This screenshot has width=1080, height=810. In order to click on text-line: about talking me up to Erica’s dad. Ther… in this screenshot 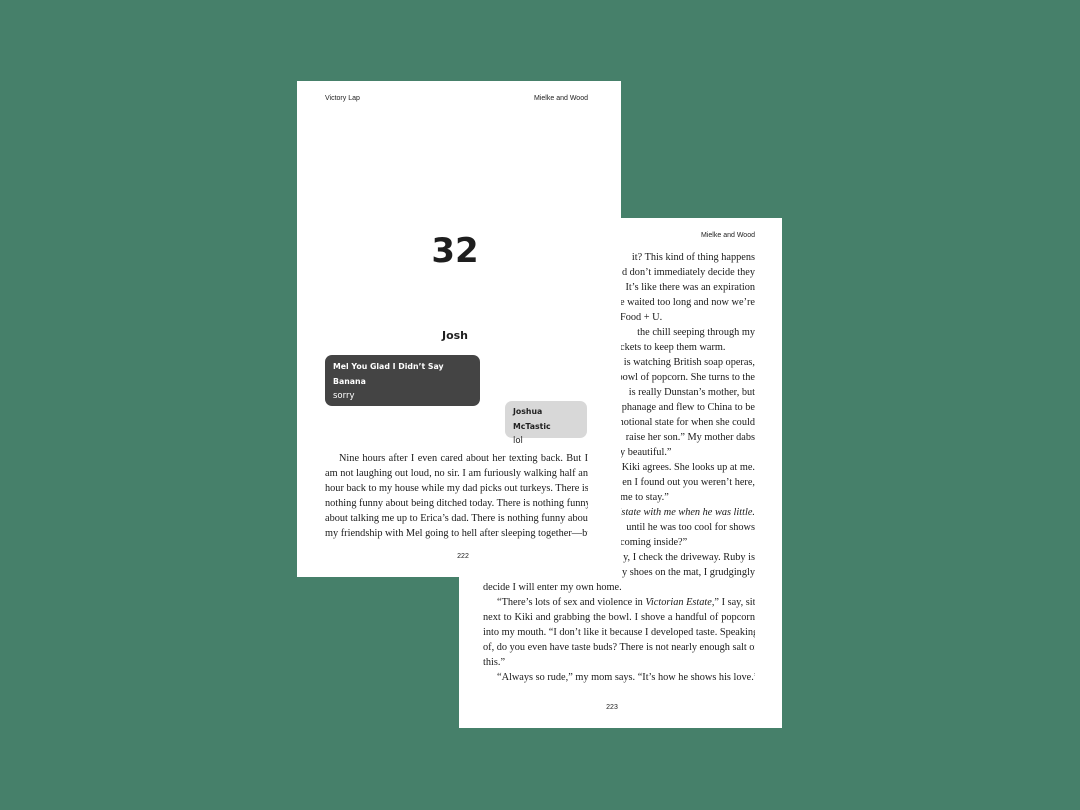, I will do `click(456, 518)`.